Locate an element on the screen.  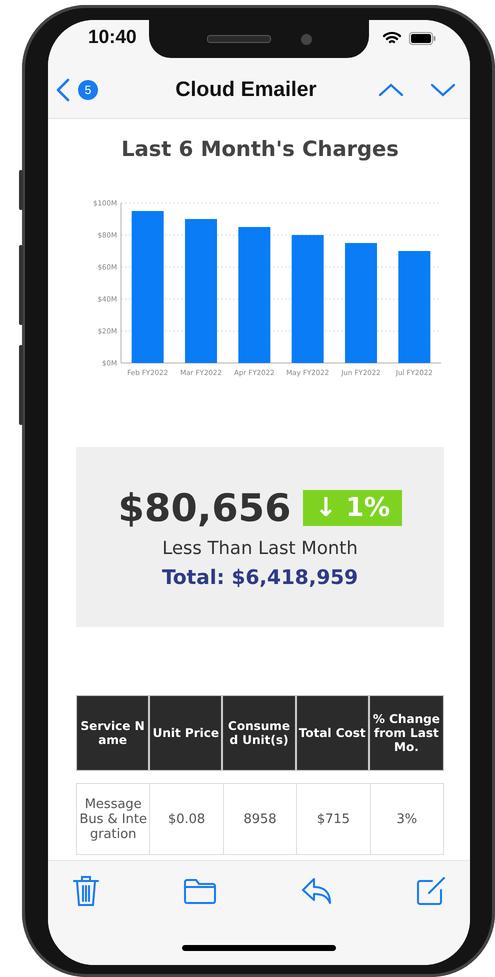
change-caption: Less Than Last Month is located at coordinates (260, 548).